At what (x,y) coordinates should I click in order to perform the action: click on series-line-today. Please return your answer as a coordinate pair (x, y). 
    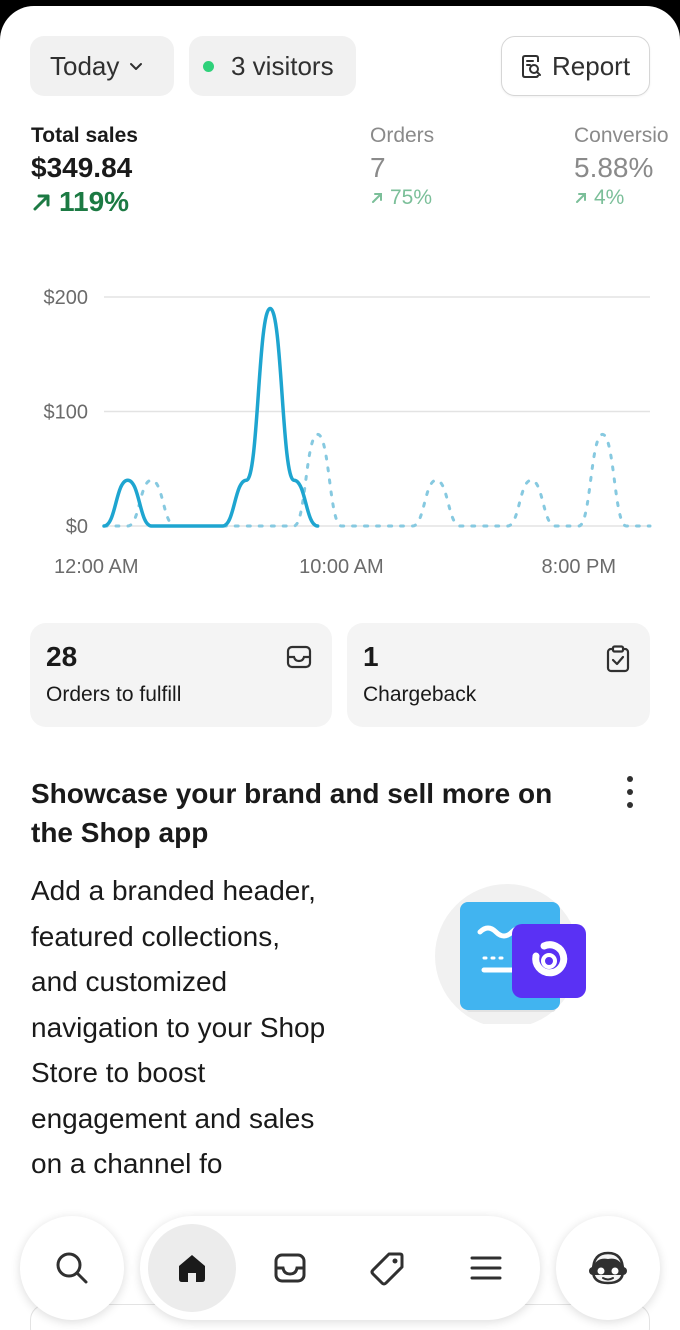
    Looking at the image, I should click on (211, 417).